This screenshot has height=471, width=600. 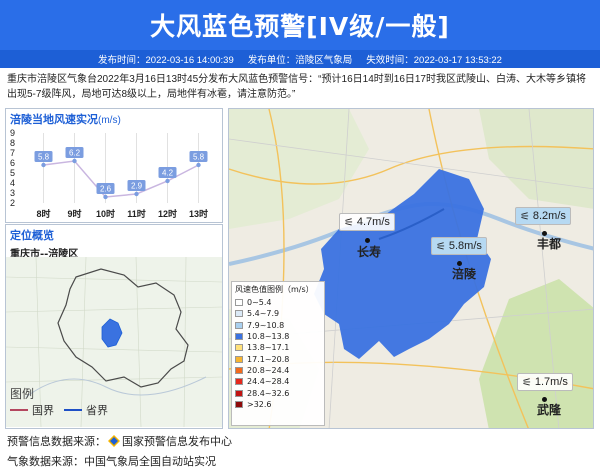 I want to click on legend-label: 20.8~24.4, so click(x=268, y=370).